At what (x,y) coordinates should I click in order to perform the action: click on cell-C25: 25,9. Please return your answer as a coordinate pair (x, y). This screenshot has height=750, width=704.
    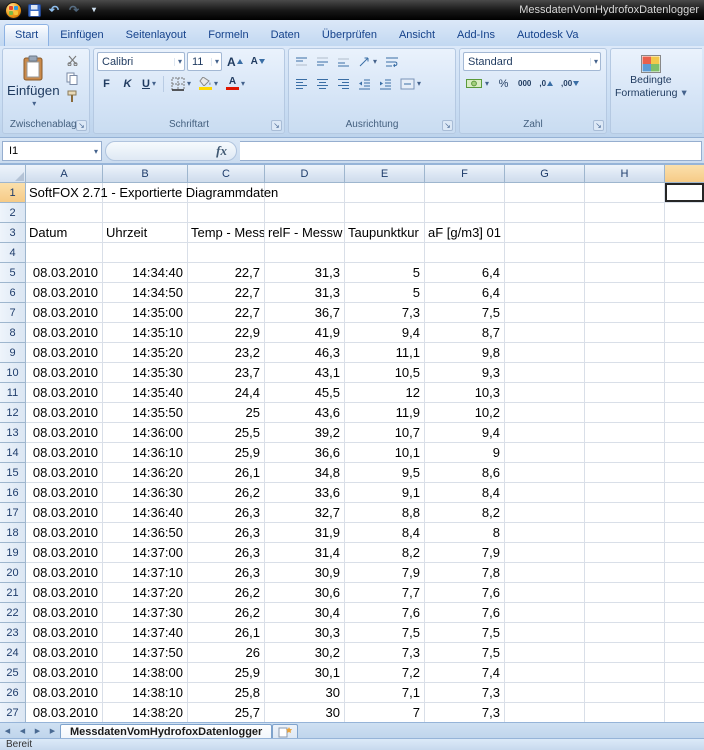
    Looking at the image, I should click on (226, 673).